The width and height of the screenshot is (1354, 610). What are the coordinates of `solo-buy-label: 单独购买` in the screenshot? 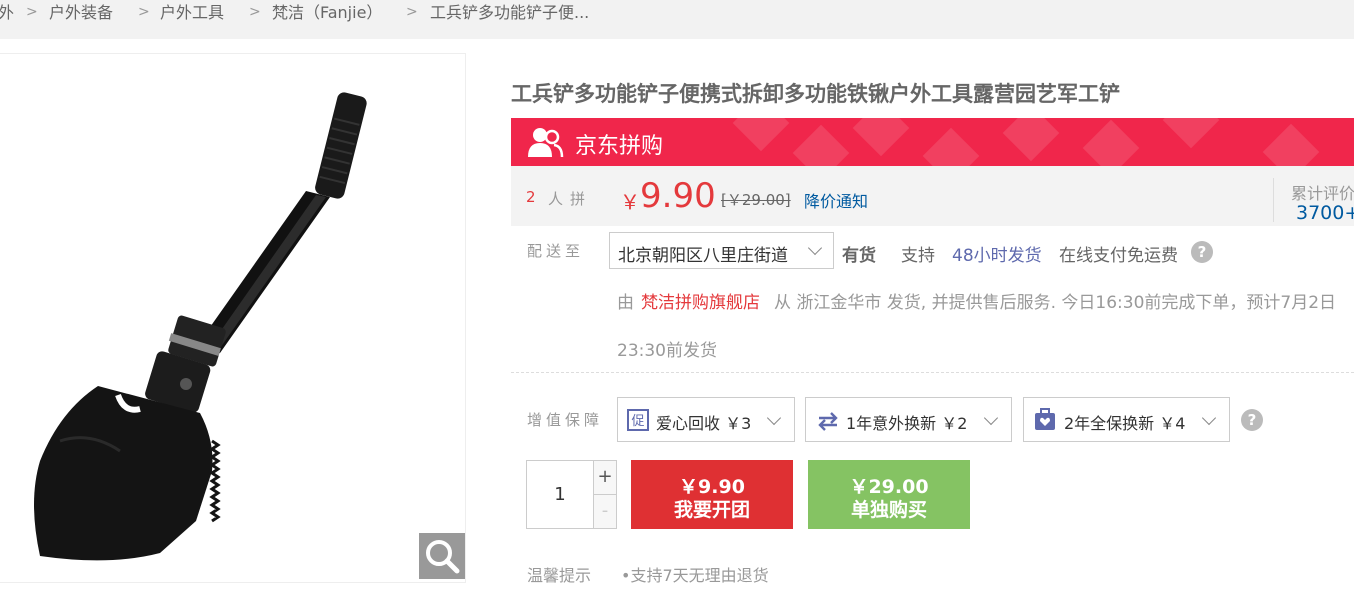 It's located at (888, 510).